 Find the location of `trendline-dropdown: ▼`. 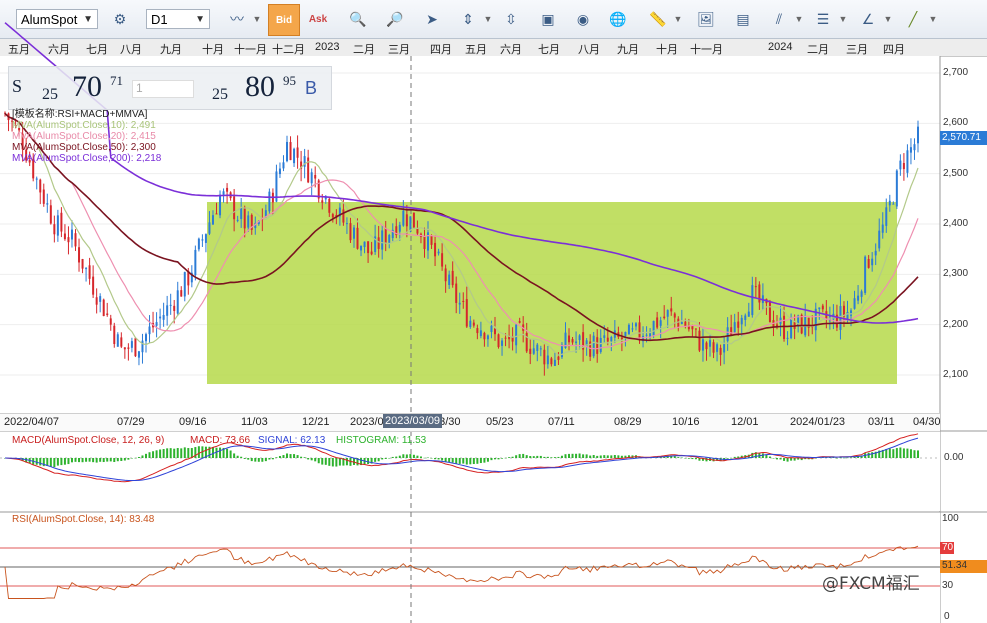

trendline-dropdown: ▼ is located at coordinates (933, 19).